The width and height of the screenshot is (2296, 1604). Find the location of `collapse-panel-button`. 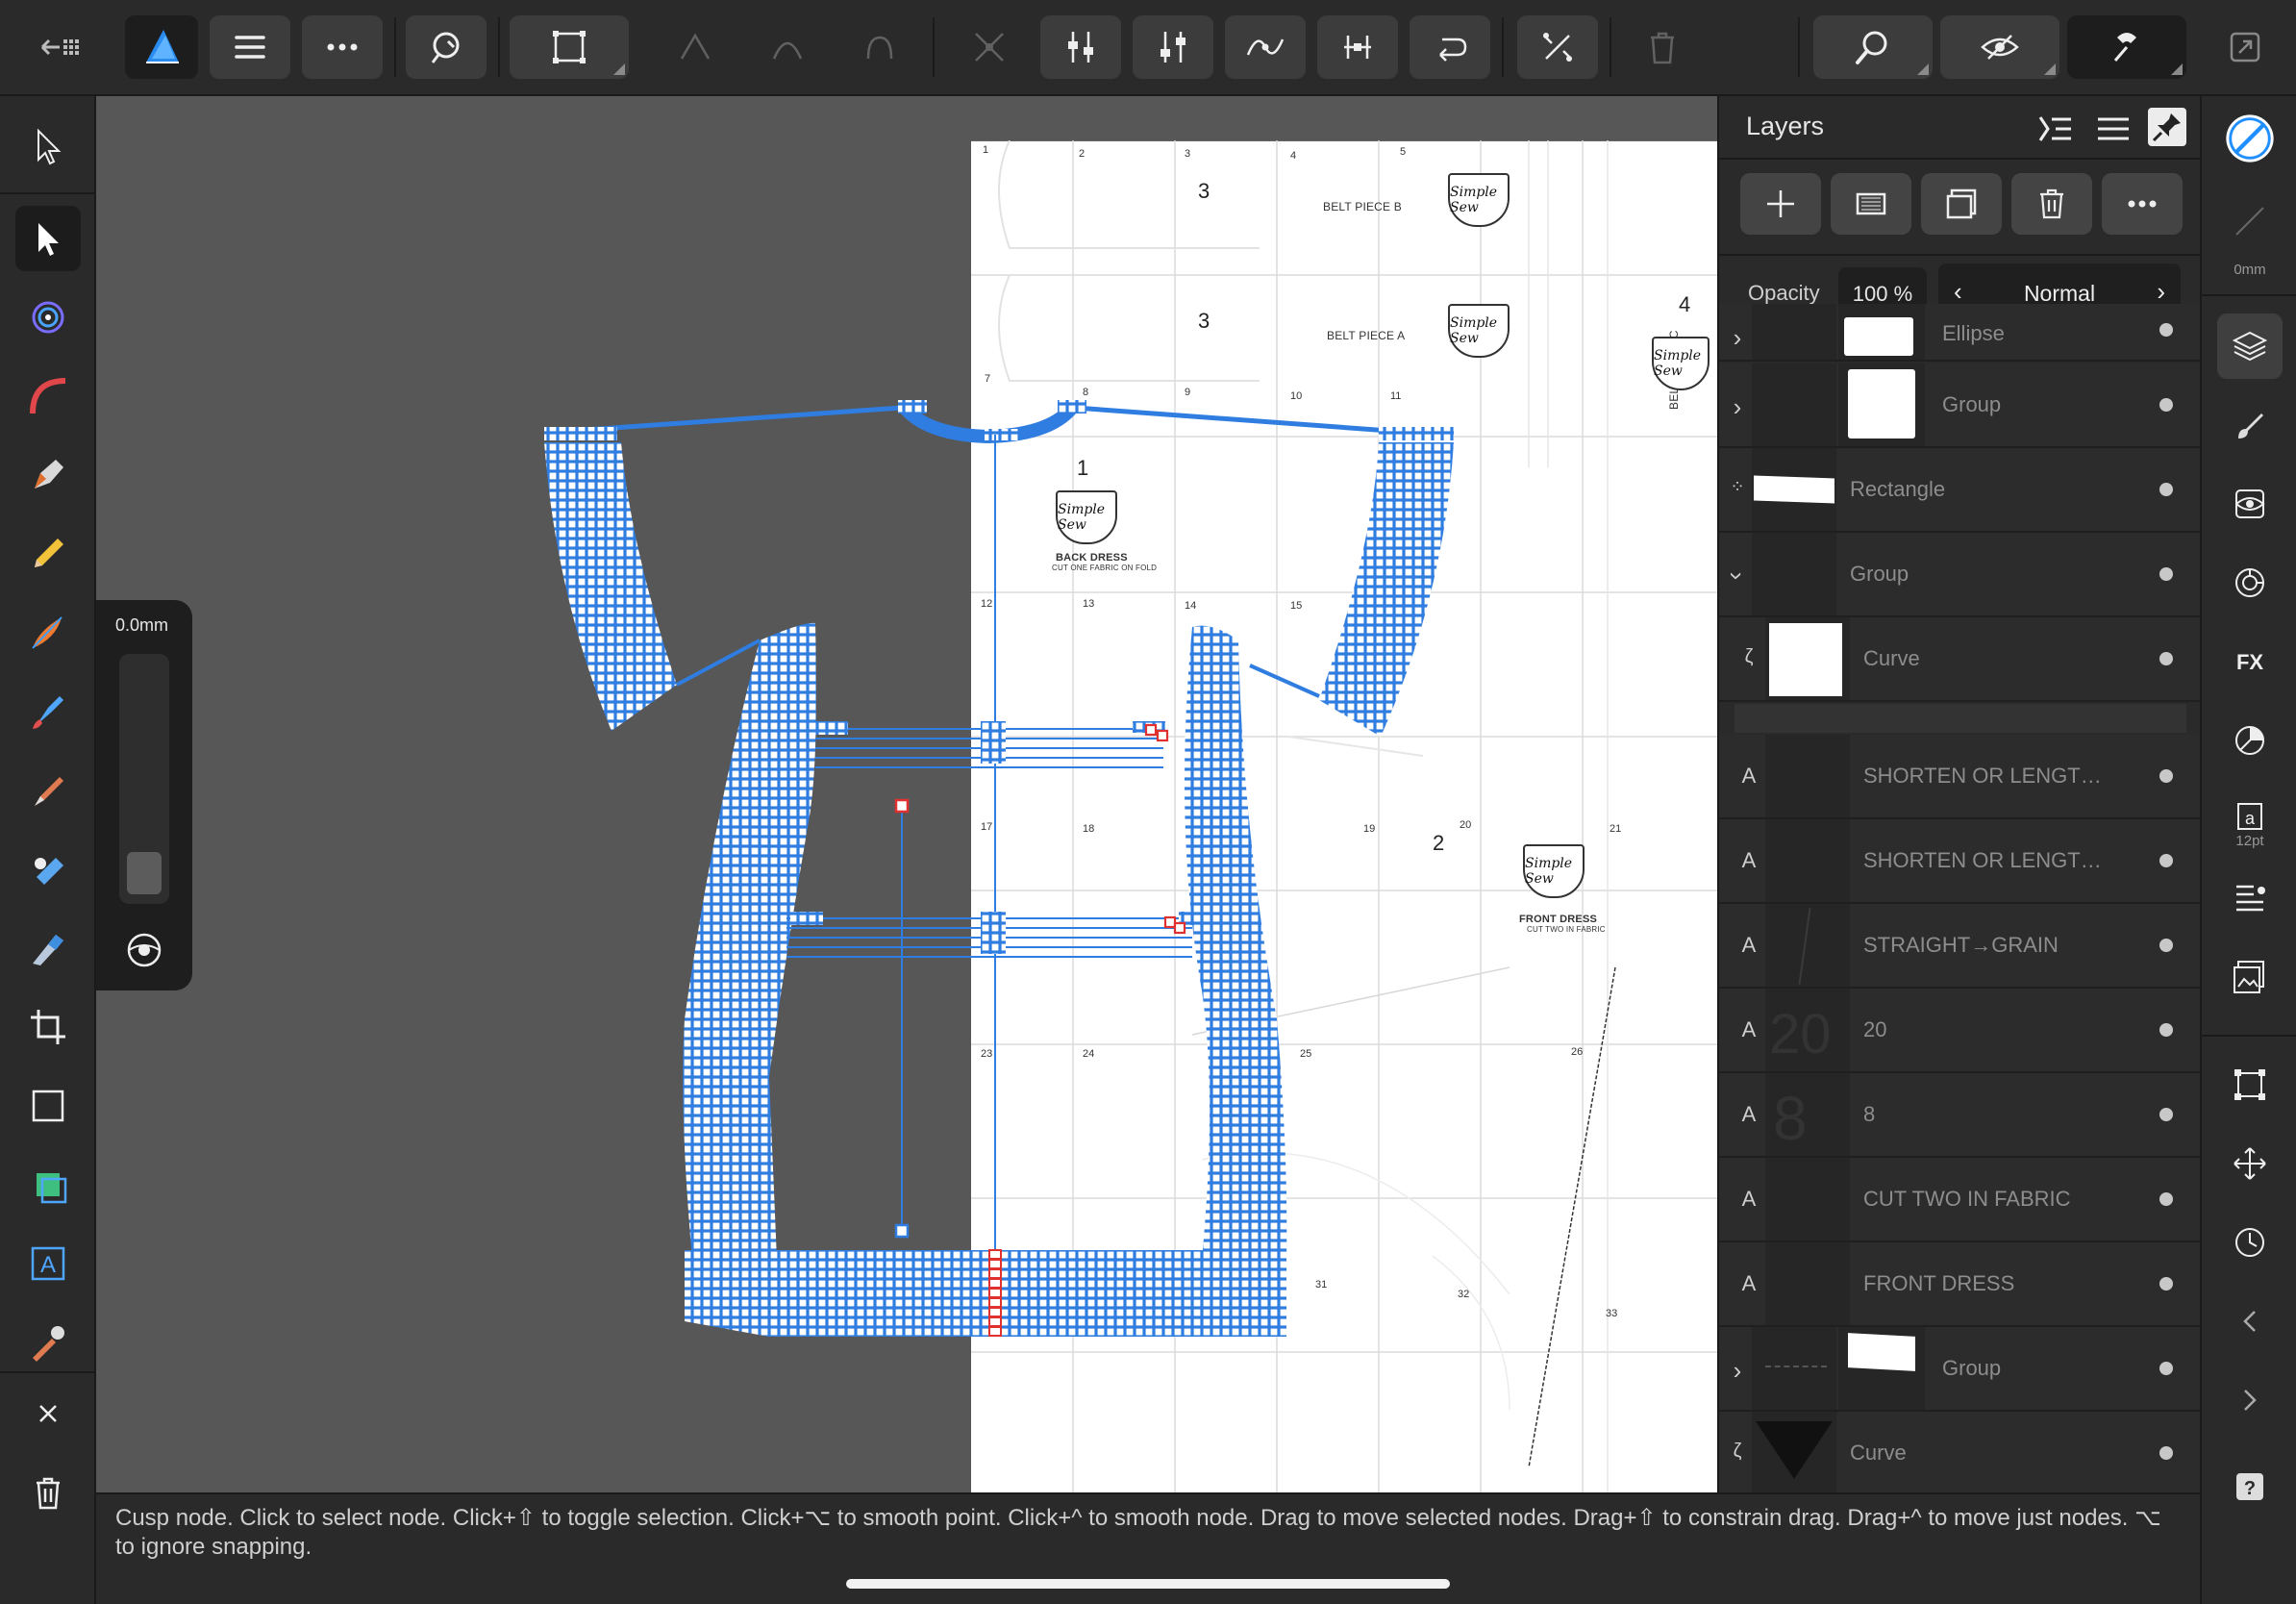

collapse-panel-button is located at coordinates (2055, 129).